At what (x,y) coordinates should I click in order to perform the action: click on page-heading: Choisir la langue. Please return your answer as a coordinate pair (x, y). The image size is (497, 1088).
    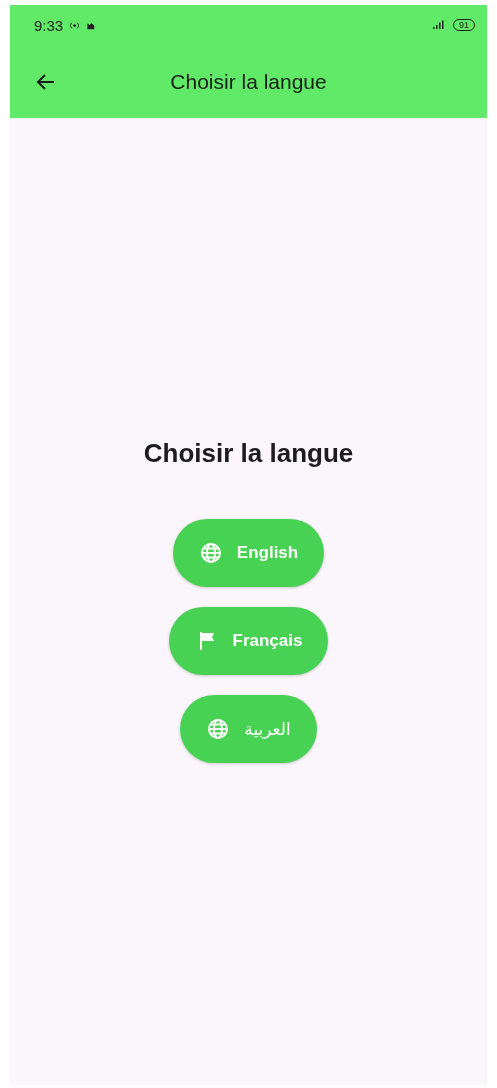
    Looking at the image, I should click on (248, 453).